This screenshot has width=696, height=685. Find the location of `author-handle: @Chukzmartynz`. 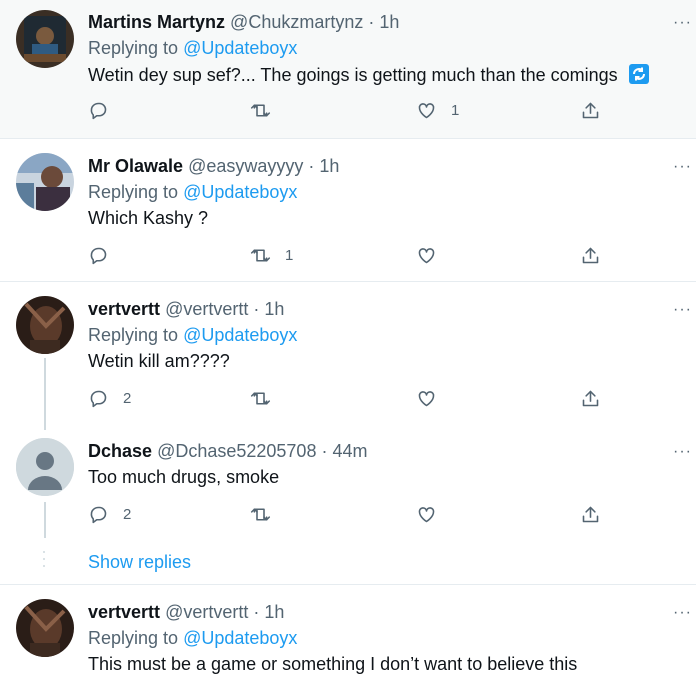

author-handle: @Chukzmartynz is located at coordinates (296, 22).